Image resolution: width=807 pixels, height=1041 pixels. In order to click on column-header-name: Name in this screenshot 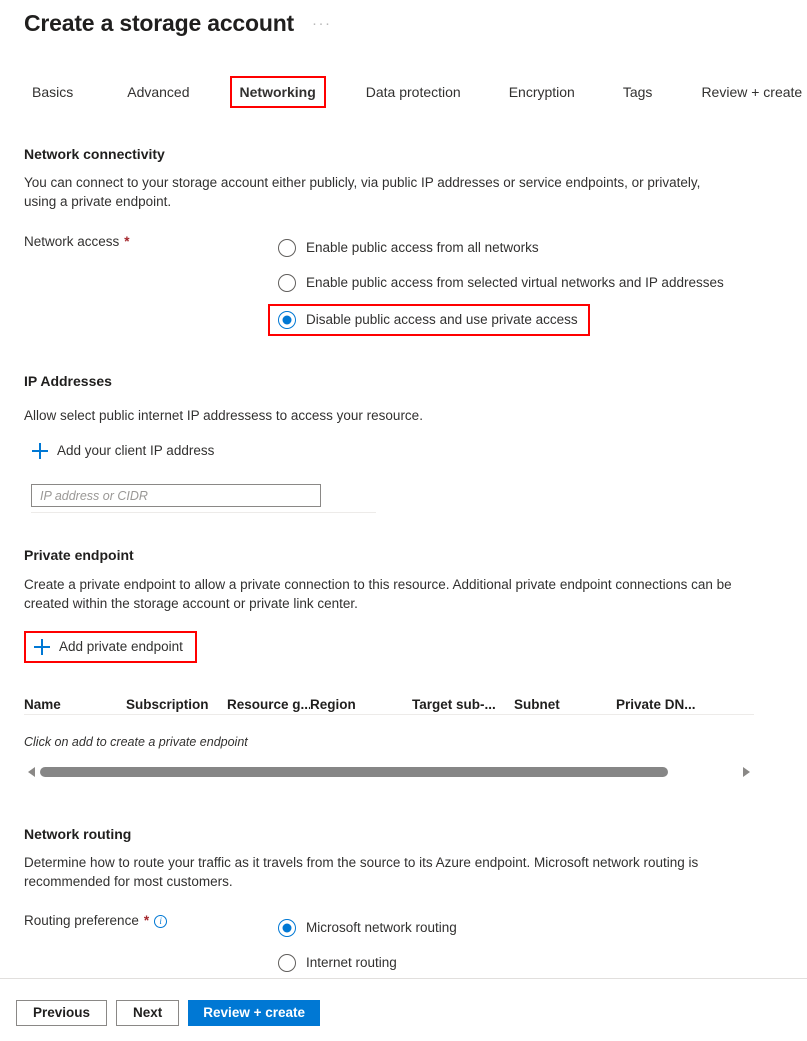, I will do `click(75, 705)`.